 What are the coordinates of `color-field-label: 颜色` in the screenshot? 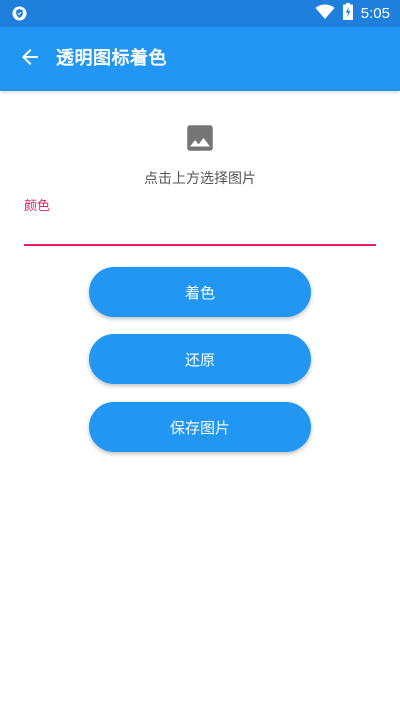 It's located at (37, 206).